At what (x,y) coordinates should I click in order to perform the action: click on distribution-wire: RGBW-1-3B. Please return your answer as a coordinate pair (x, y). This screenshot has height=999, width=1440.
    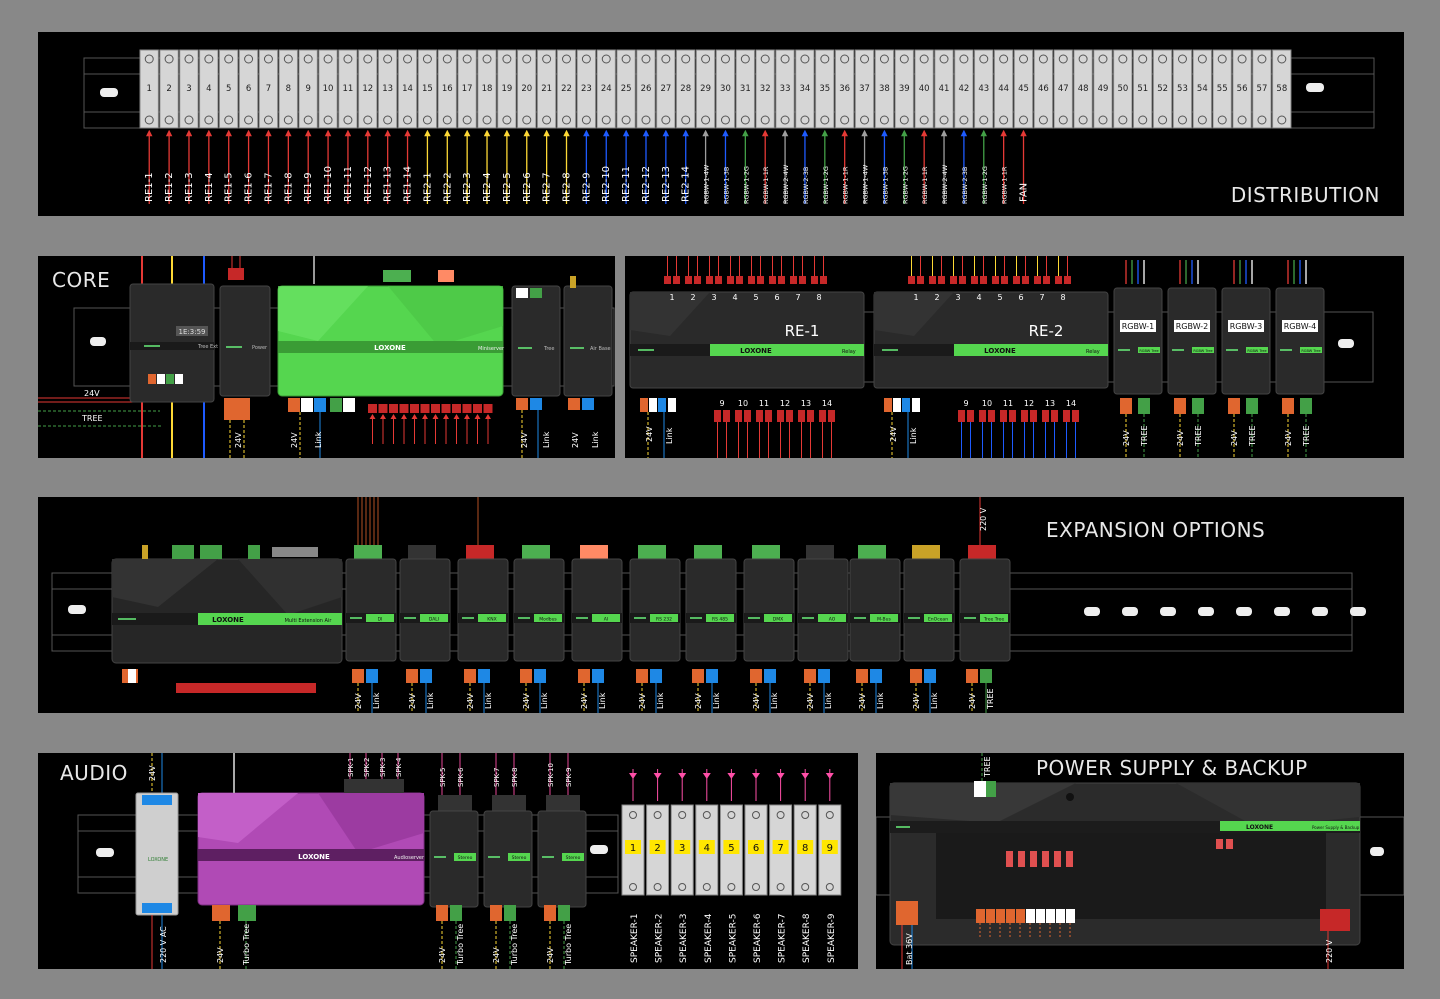
    Looking at the image, I should click on (885, 166).